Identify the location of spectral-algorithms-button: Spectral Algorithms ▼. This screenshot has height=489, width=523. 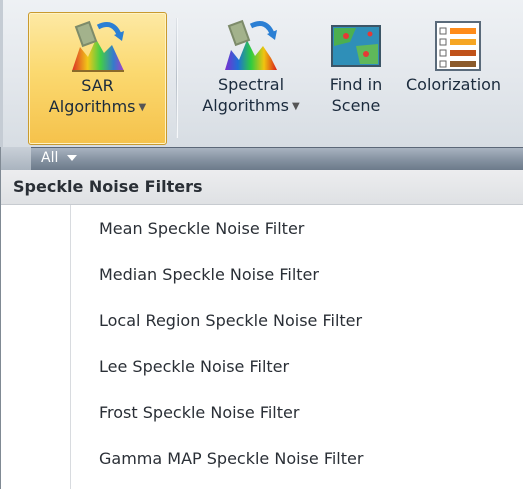
(251, 78).